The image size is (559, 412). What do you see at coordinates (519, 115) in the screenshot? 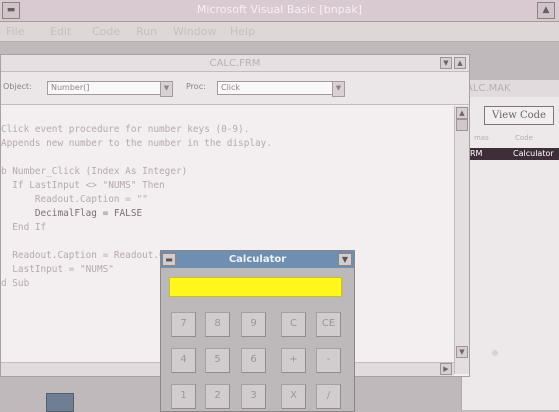
I see `view-code-button: View Code` at bounding box center [519, 115].